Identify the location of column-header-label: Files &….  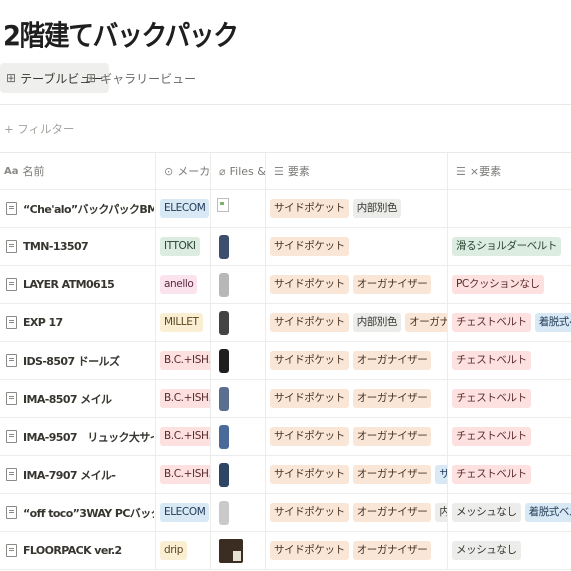
(247, 171).